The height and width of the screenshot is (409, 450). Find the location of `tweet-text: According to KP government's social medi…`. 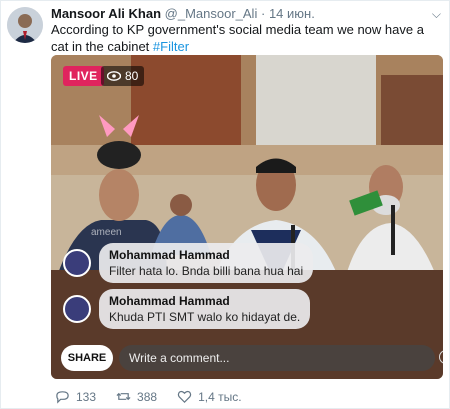

tweet-text: According to KP government's social medi… is located at coordinates (245, 38).